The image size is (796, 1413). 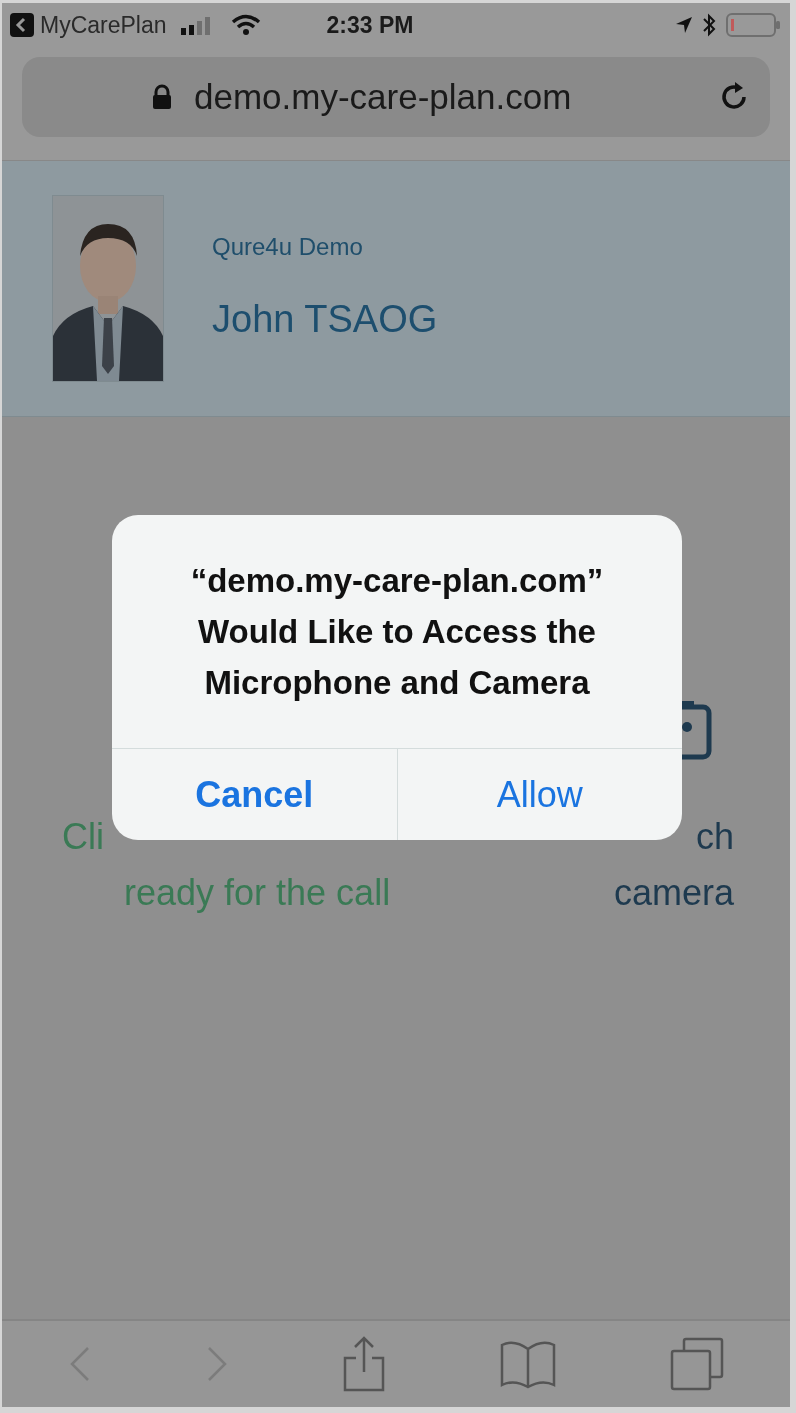 What do you see at coordinates (245, 25) in the screenshot?
I see `wifi-icon` at bounding box center [245, 25].